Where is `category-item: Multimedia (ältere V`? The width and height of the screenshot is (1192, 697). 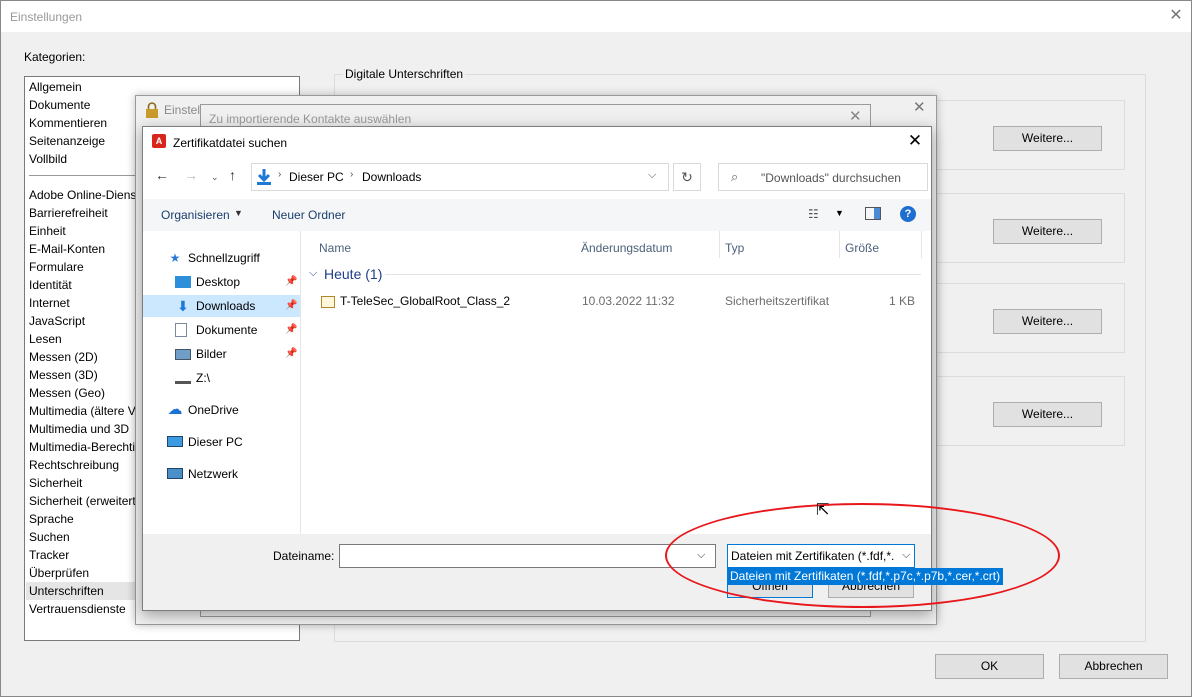
category-item: Multimedia (ältere V is located at coordinates (82, 411).